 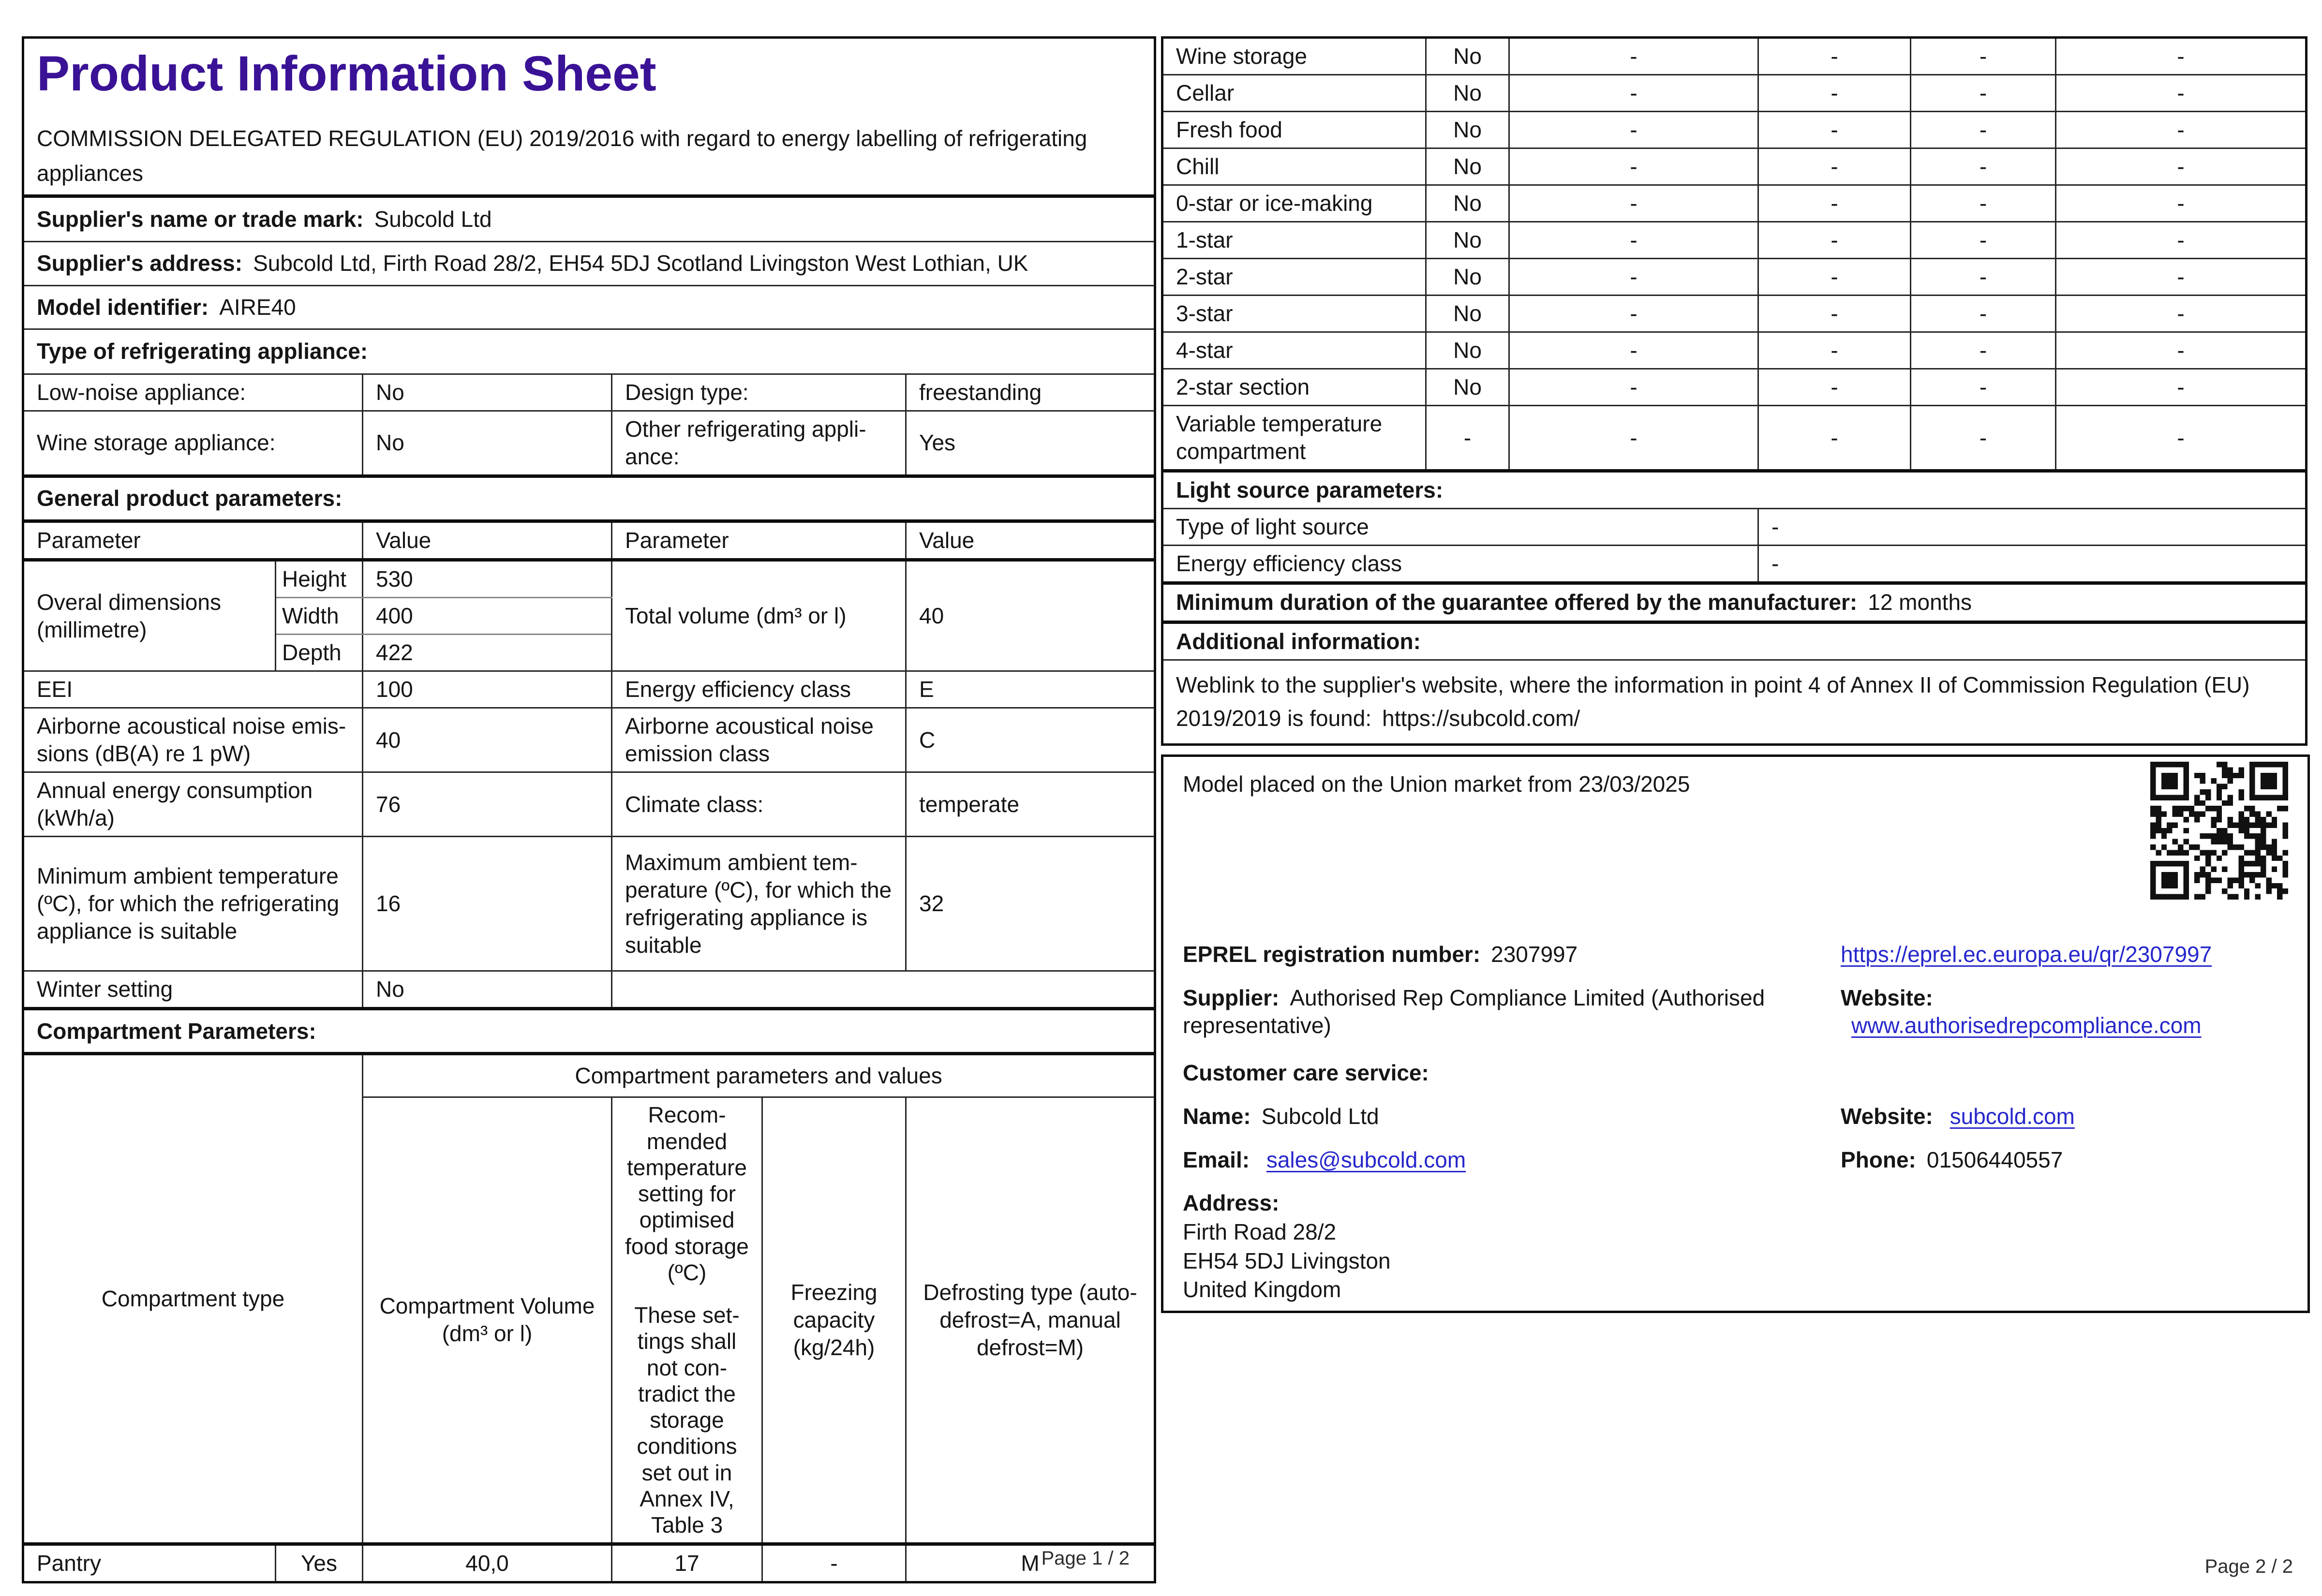 I want to click on website1-label: Website:, so click(x=1887, y=997).